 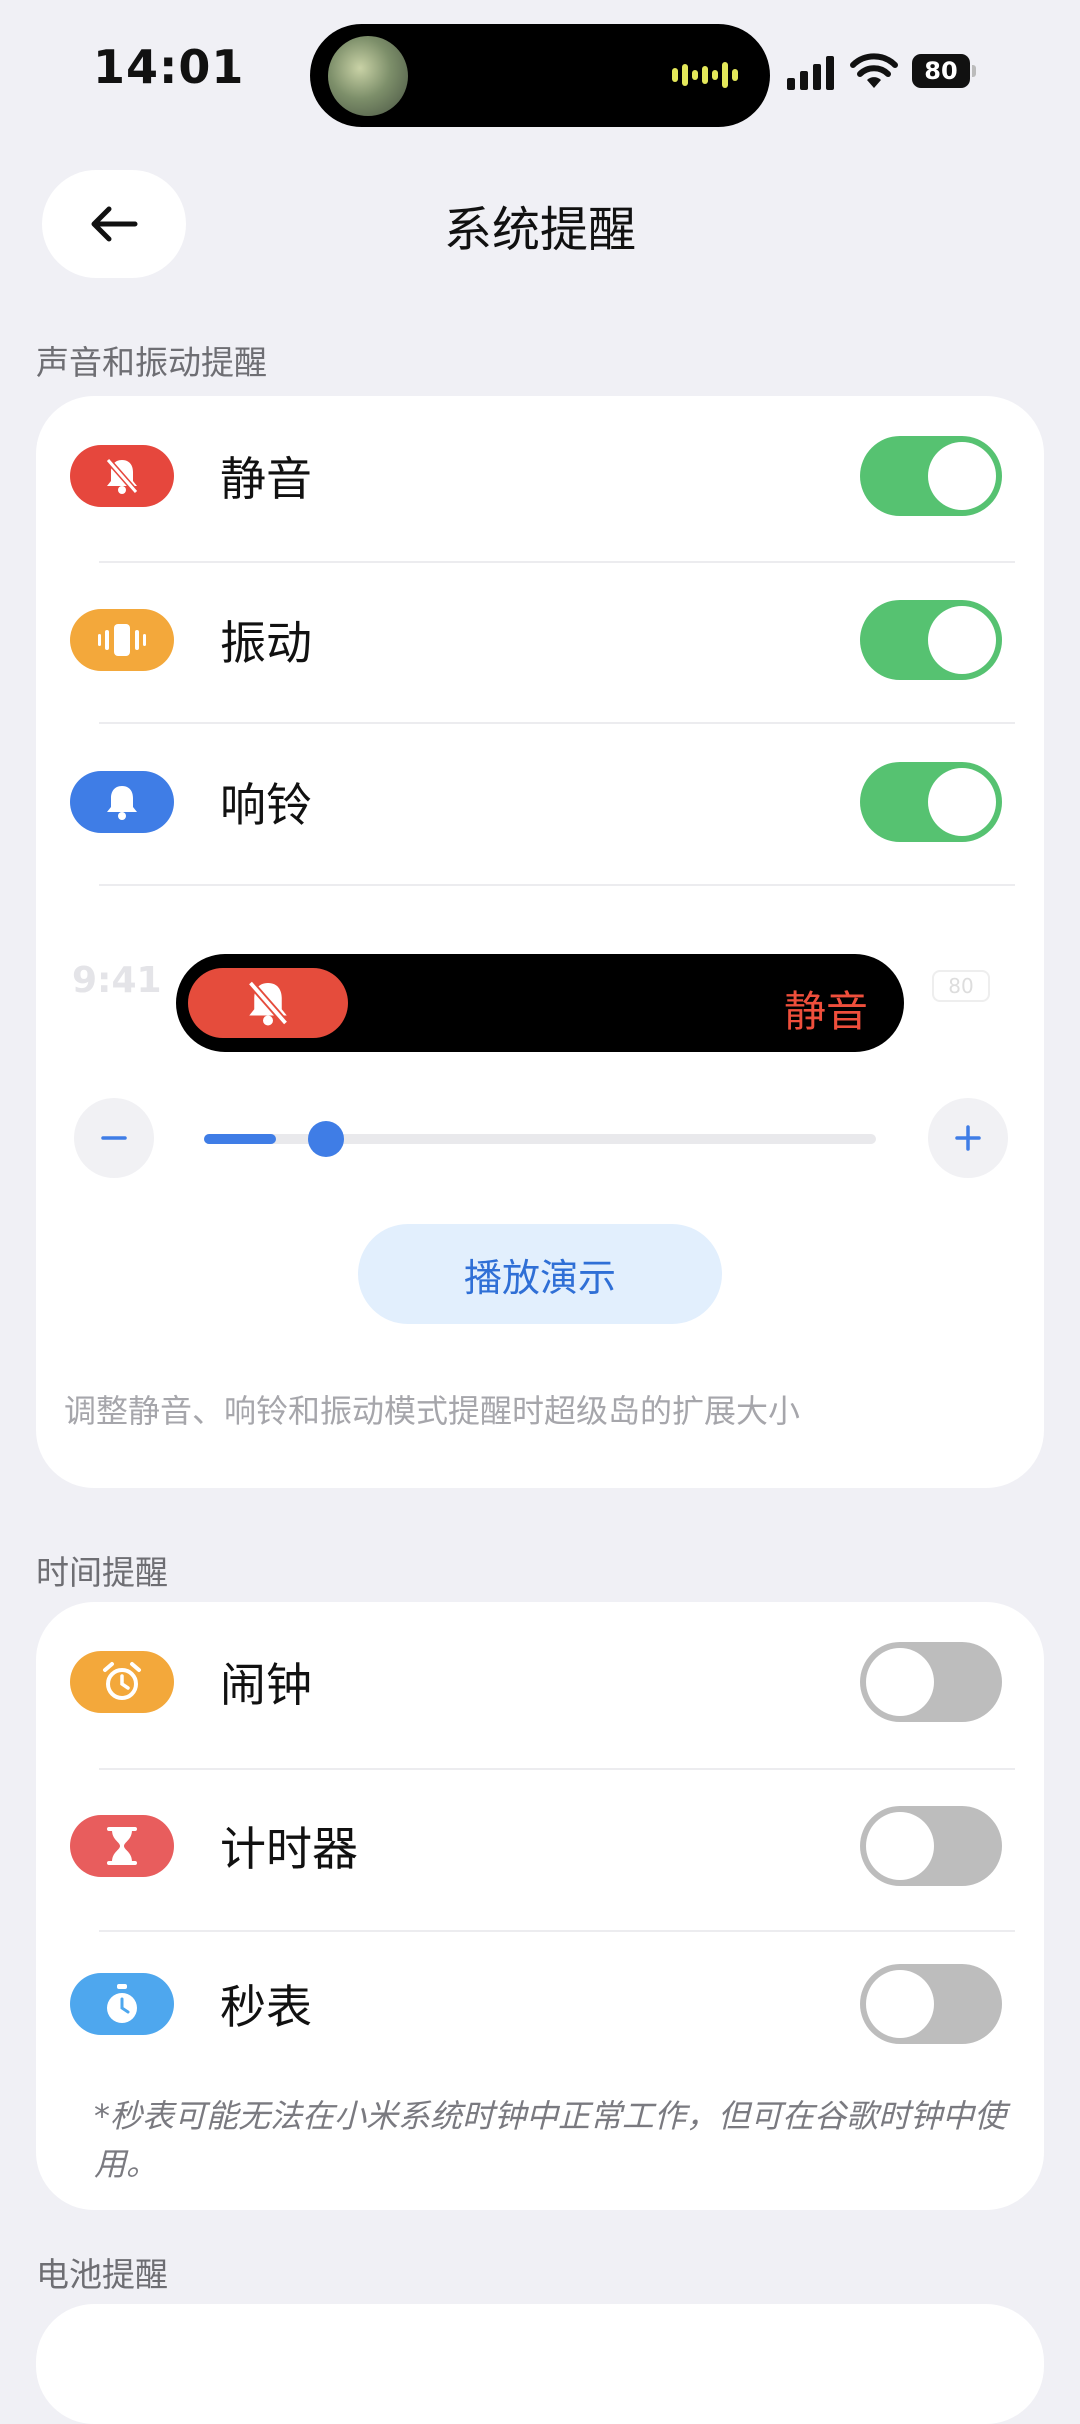 What do you see at coordinates (540, 640) in the screenshot?
I see `setting-row-vibrate: 振动` at bounding box center [540, 640].